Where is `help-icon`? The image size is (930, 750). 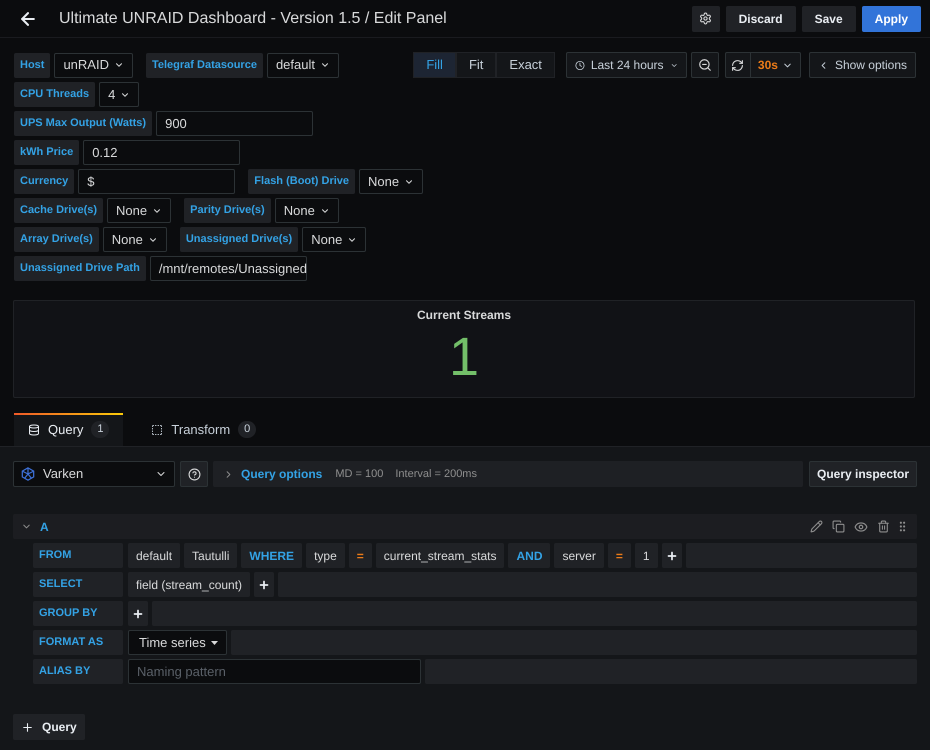
help-icon is located at coordinates (194, 474).